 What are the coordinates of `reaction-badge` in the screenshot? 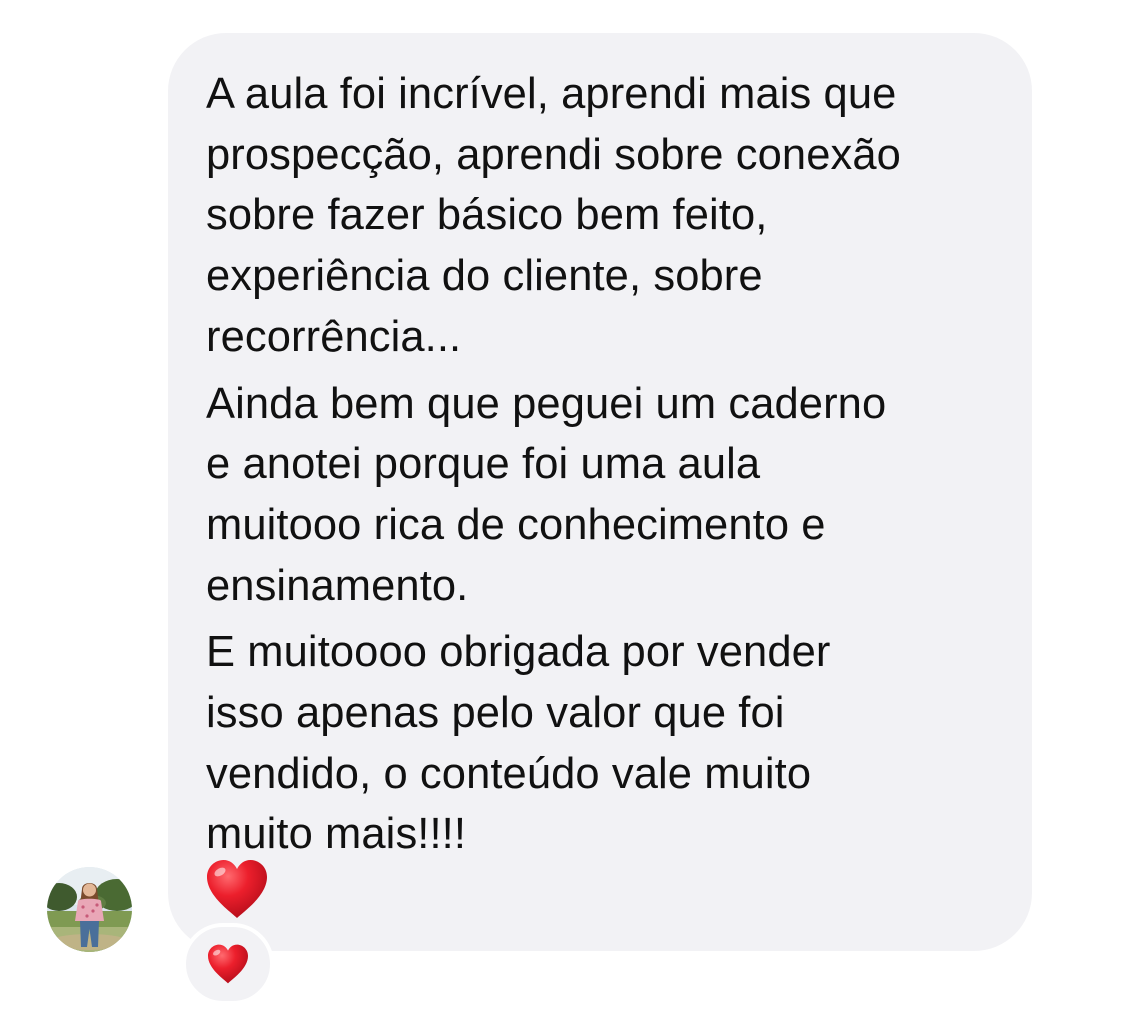 It's located at (228, 964).